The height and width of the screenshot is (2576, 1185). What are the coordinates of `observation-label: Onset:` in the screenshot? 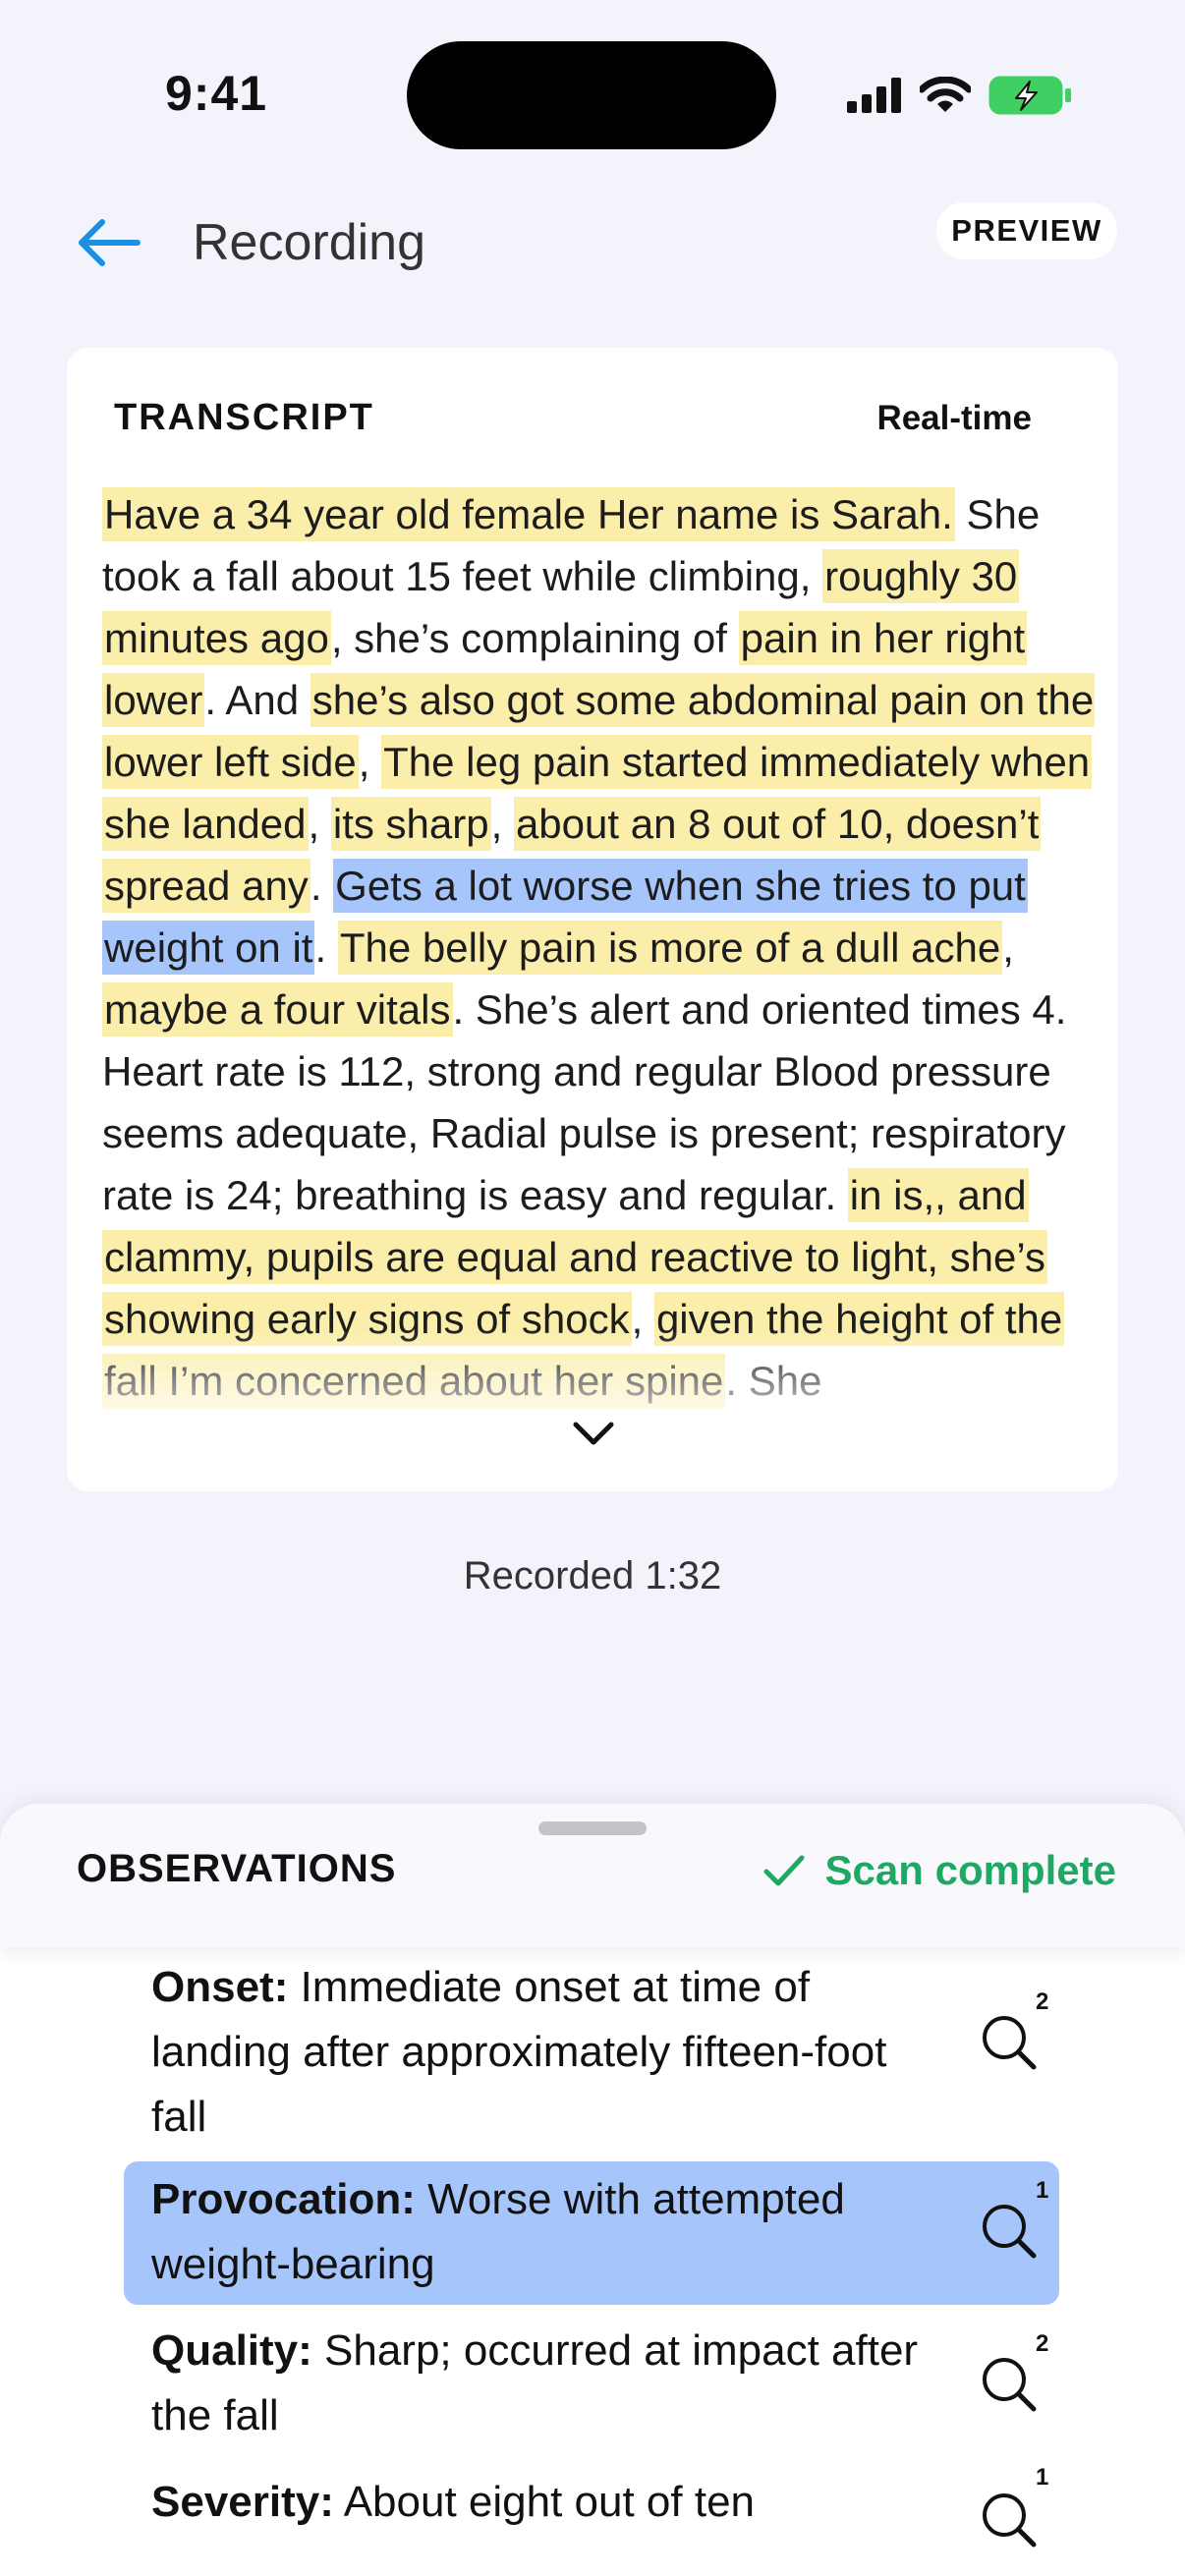 It's located at (220, 1987).